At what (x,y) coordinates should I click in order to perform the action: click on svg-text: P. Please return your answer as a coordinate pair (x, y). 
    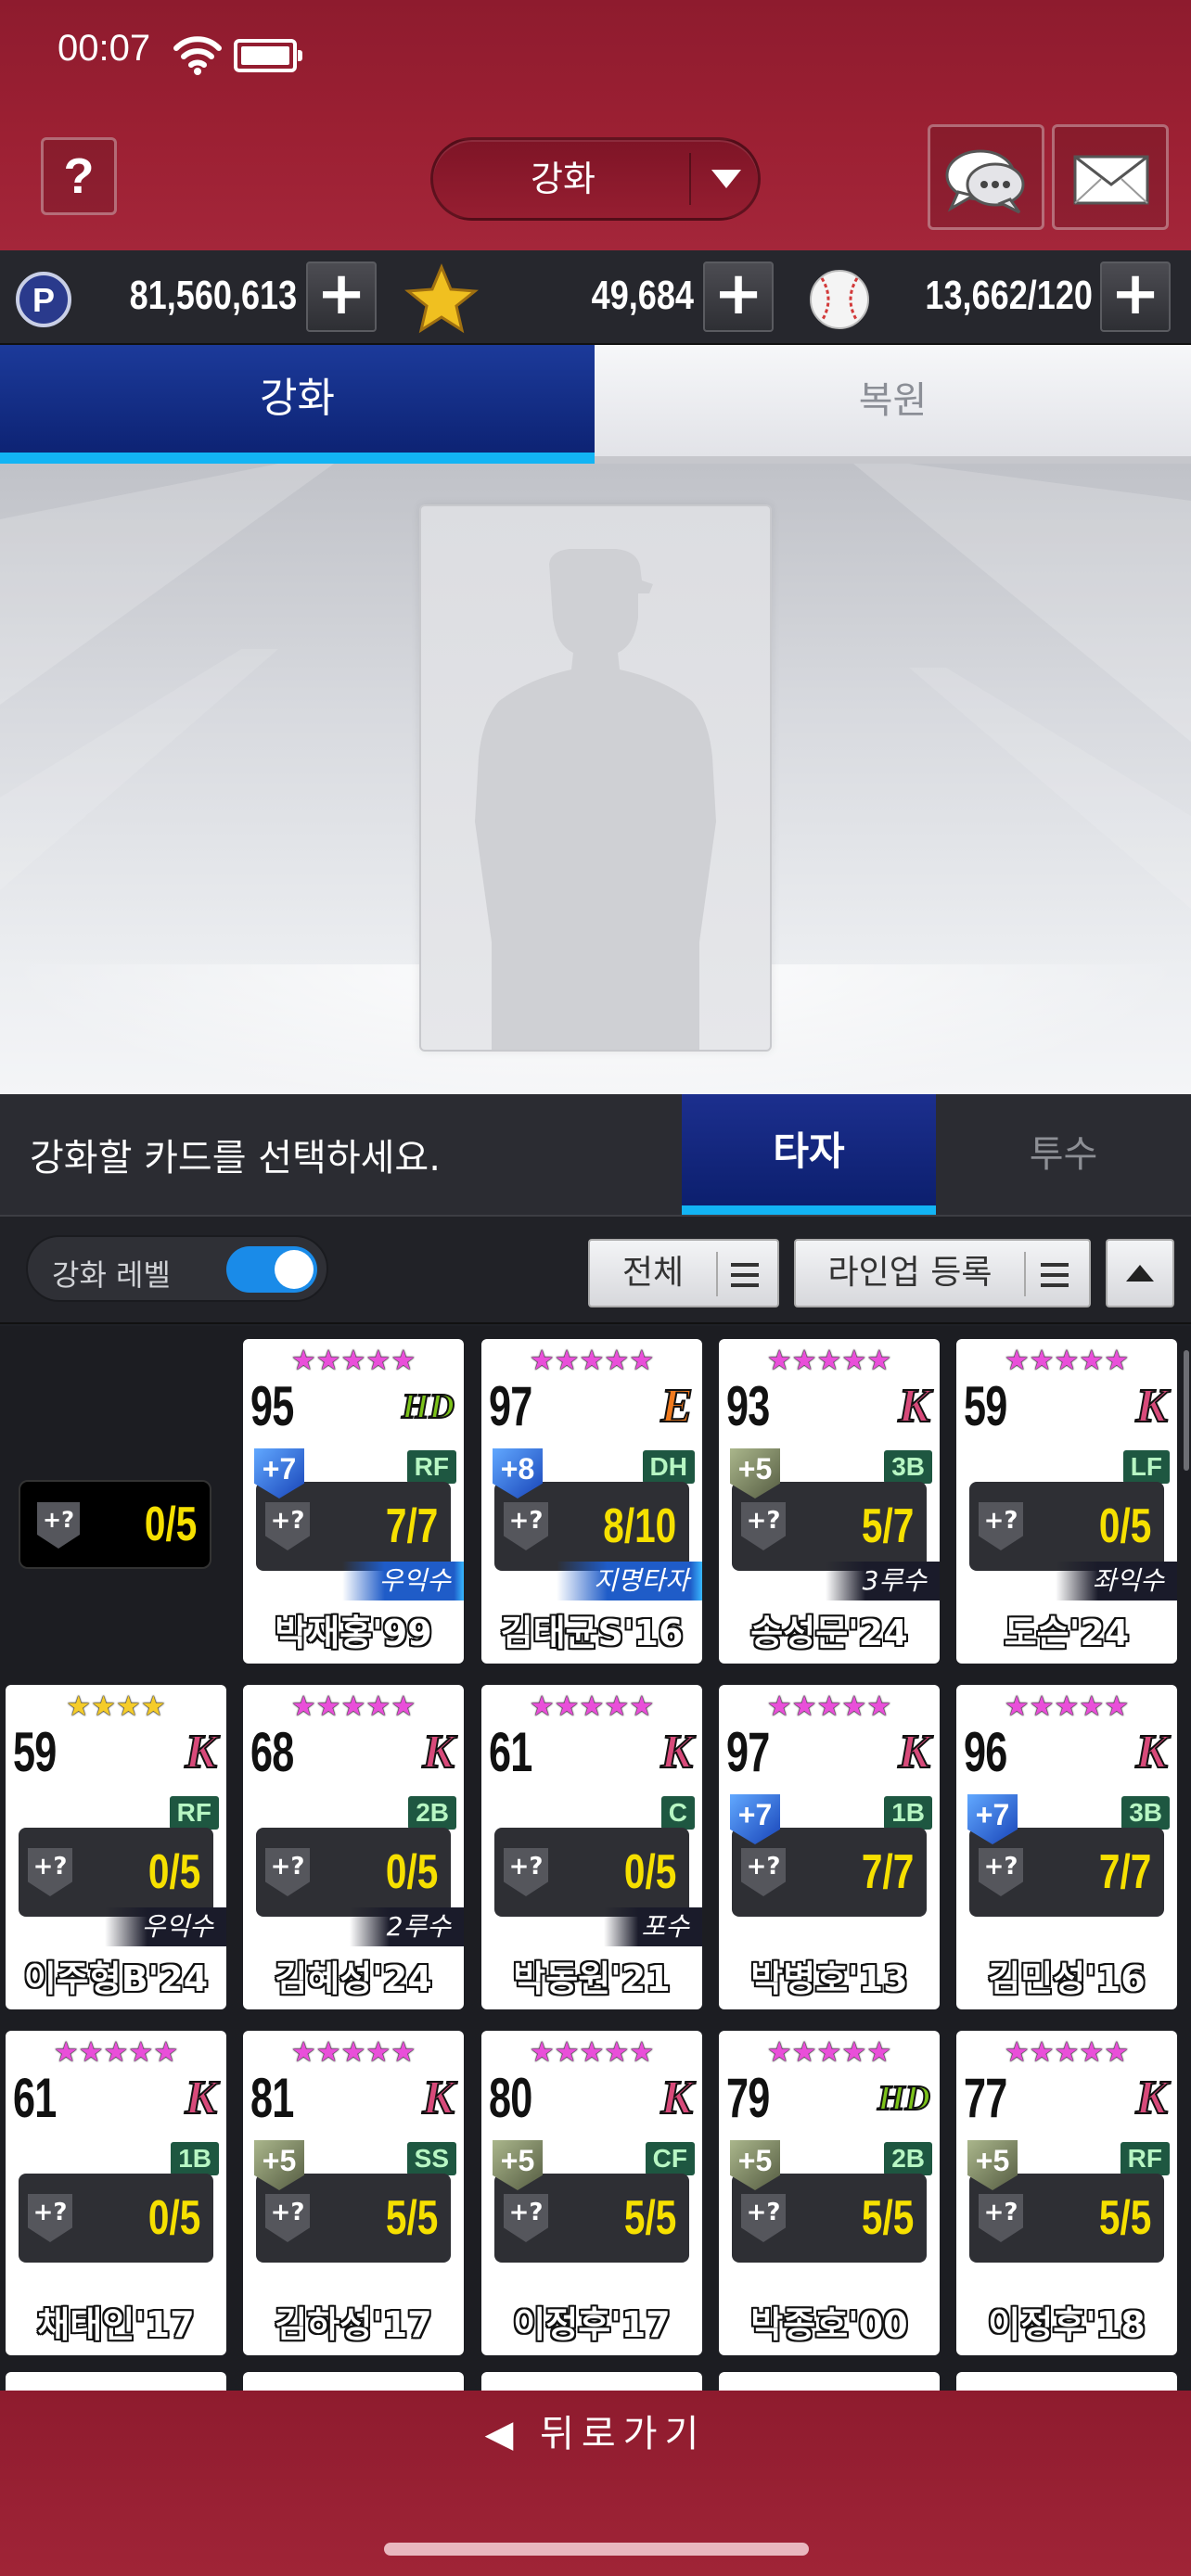
    Looking at the image, I should click on (43, 300).